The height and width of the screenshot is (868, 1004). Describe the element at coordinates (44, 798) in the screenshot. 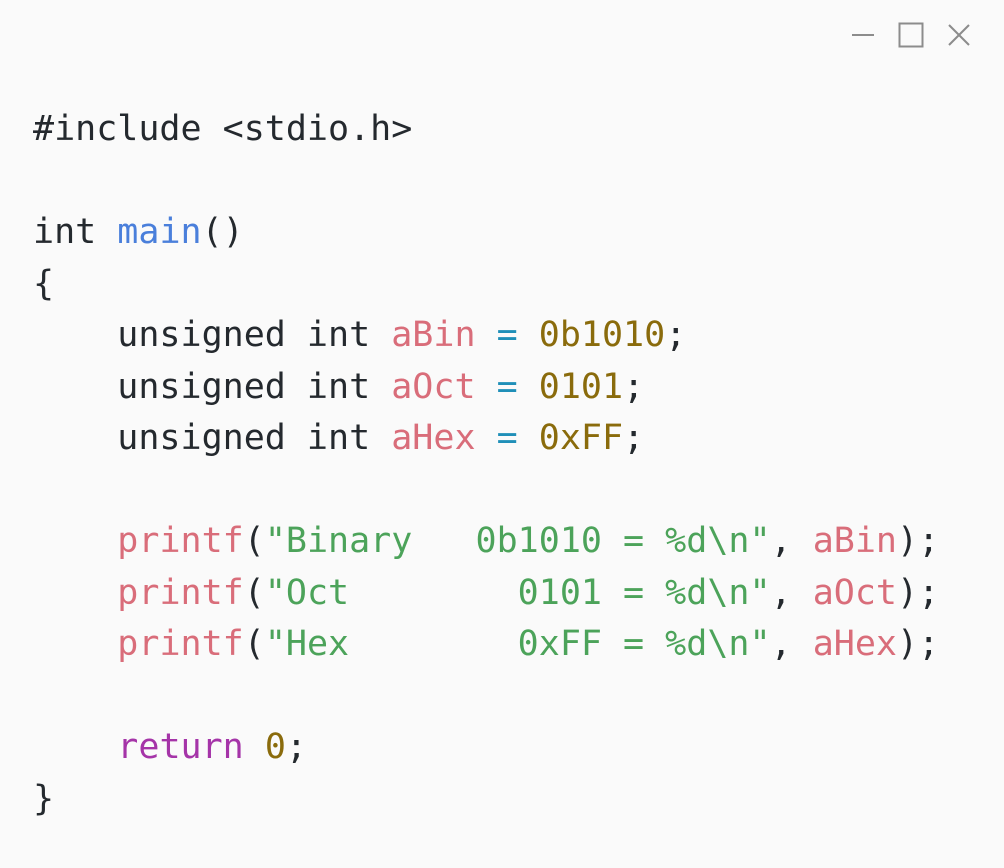

I see `code-token-plain: }` at that location.